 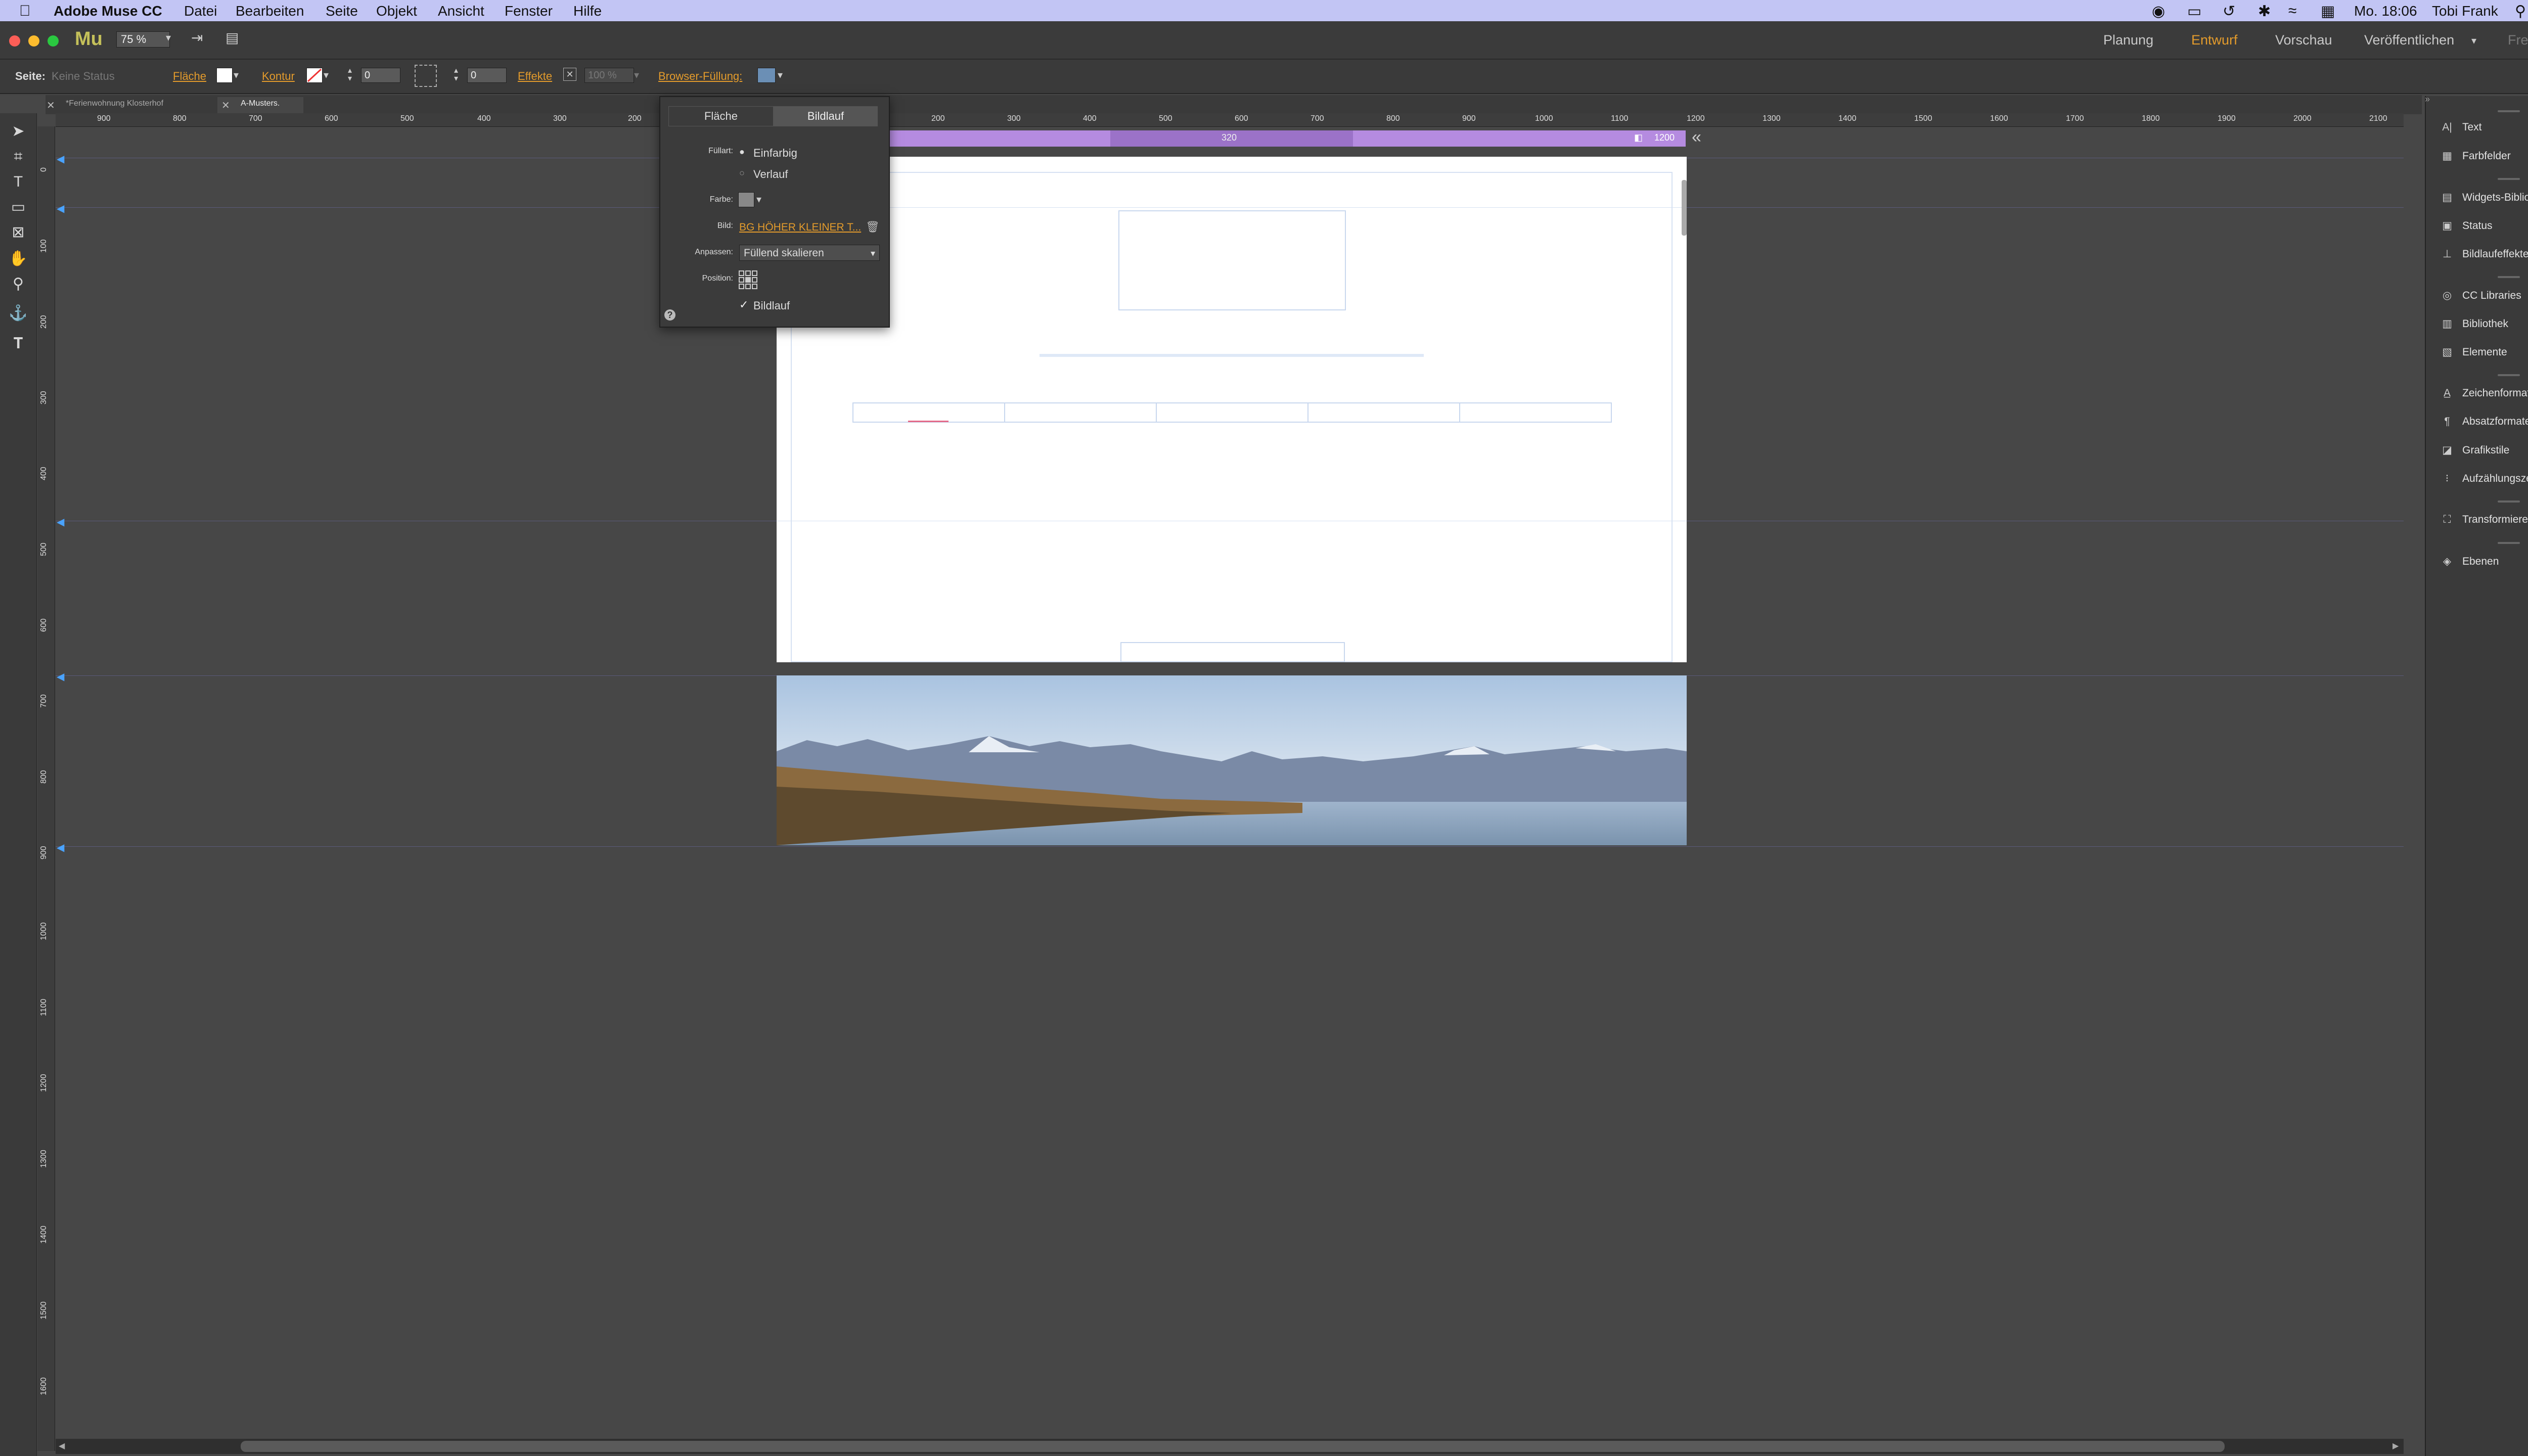 I want to click on panel-farbfelder: ▦ Farbfelder, so click(x=2475, y=156).